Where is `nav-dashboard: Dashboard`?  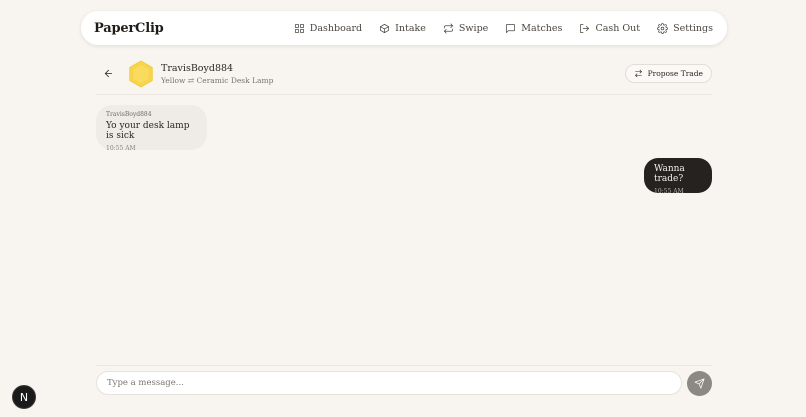 nav-dashboard: Dashboard is located at coordinates (328, 28).